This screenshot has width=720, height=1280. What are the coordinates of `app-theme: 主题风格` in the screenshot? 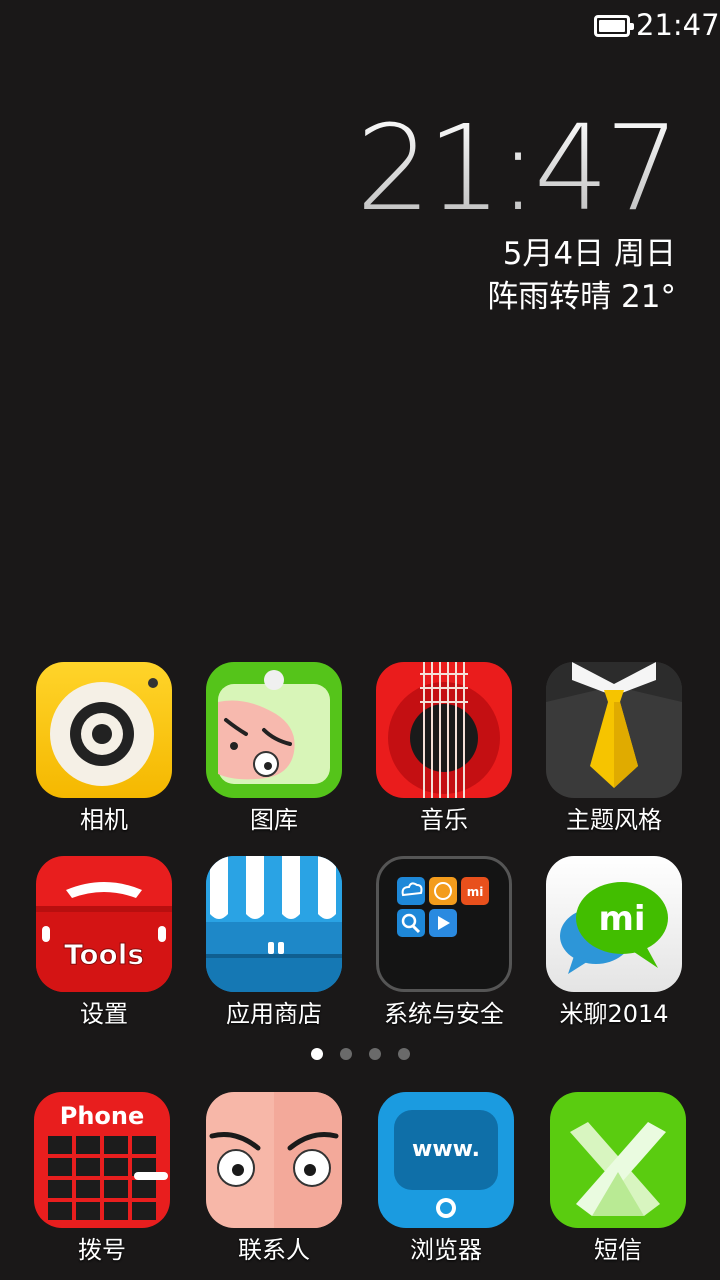 It's located at (596, 752).